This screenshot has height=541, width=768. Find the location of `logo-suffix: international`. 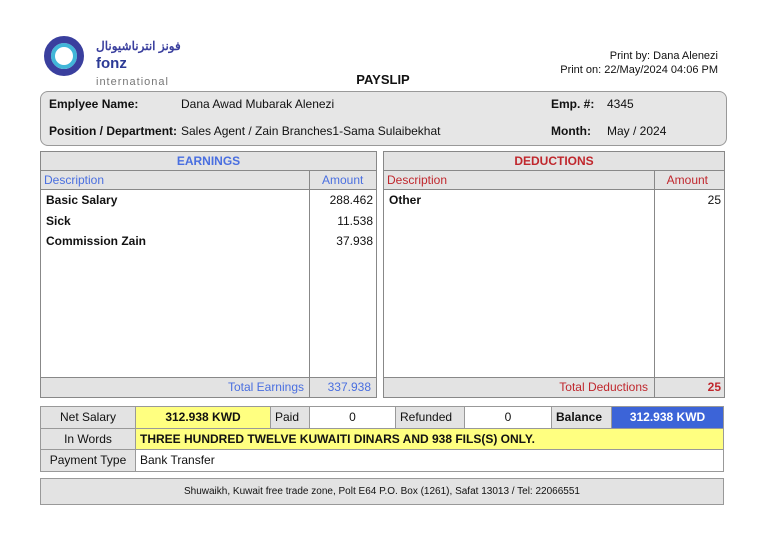

logo-suffix: international is located at coordinates (132, 82).